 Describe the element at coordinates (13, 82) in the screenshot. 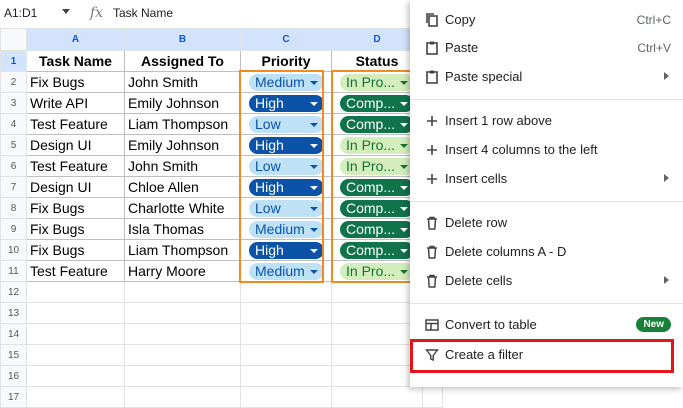

I see `row-header: 2` at that location.